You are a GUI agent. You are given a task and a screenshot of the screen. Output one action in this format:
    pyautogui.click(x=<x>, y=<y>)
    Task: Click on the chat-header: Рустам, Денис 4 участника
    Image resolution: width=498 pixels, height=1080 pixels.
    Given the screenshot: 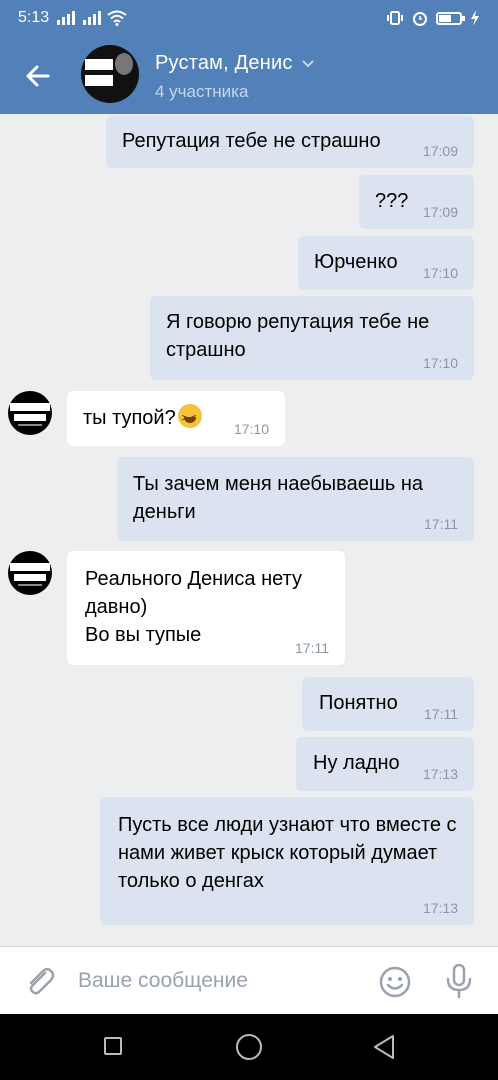 What is the action you would take?
    pyautogui.click(x=249, y=75)
    